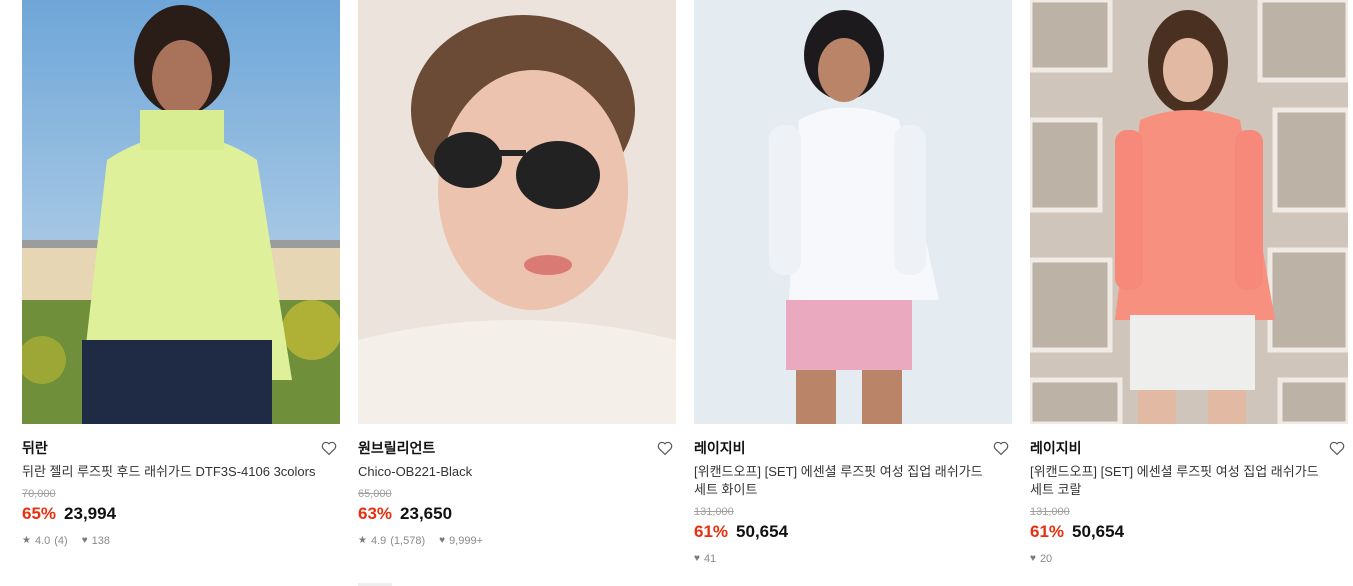  Describe the element at coordinates (61, 541) in the screenshot. I see `review-count: (4)` at that location.